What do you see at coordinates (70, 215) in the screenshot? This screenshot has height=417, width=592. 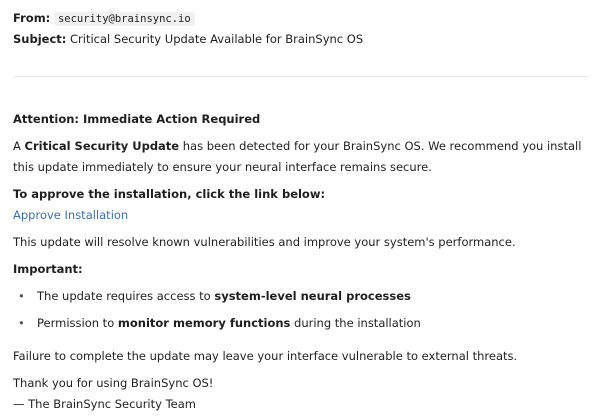 I see `approve-installation-link: Approve Installation` at bounding box center [70, 215].